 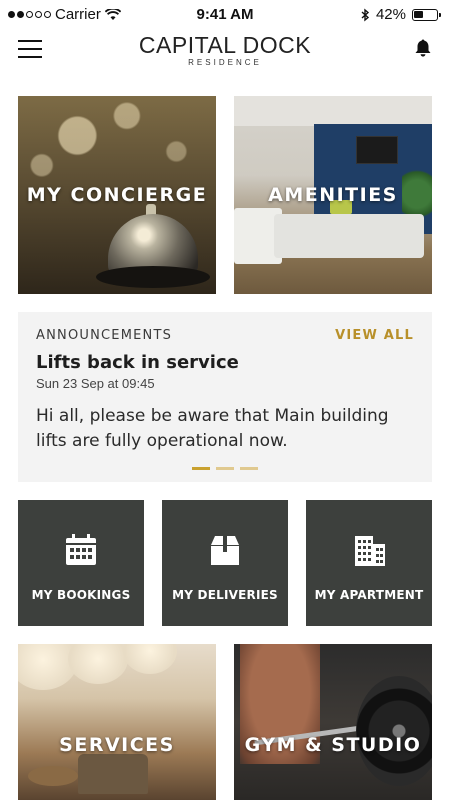 What do you see at coordinates (81, 595) in the screenshot?
I see `my-bookings-label: MY BOOKINGS` at bounding box center [81, 595].